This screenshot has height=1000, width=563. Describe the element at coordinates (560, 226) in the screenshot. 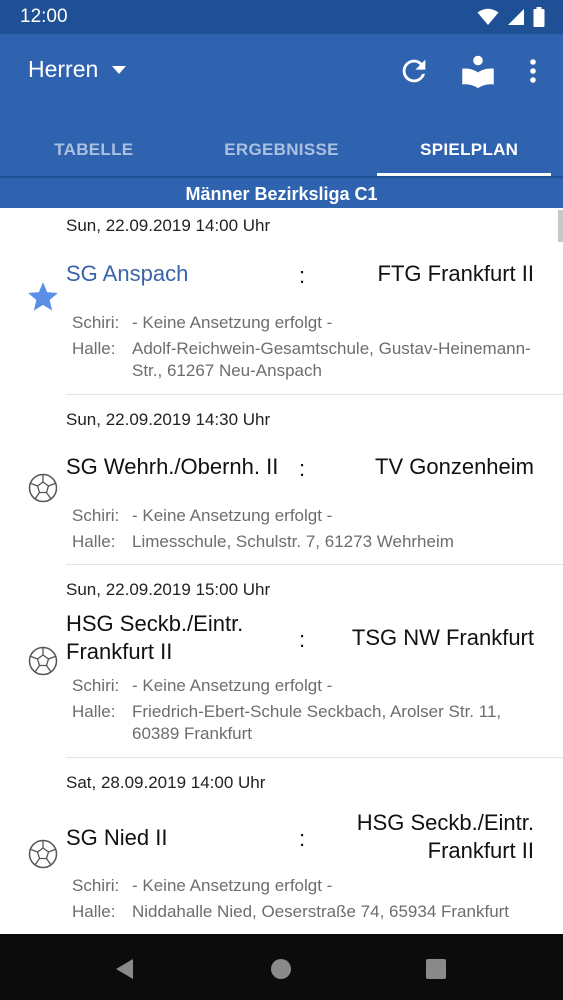

I see `scrollbar` at that location.